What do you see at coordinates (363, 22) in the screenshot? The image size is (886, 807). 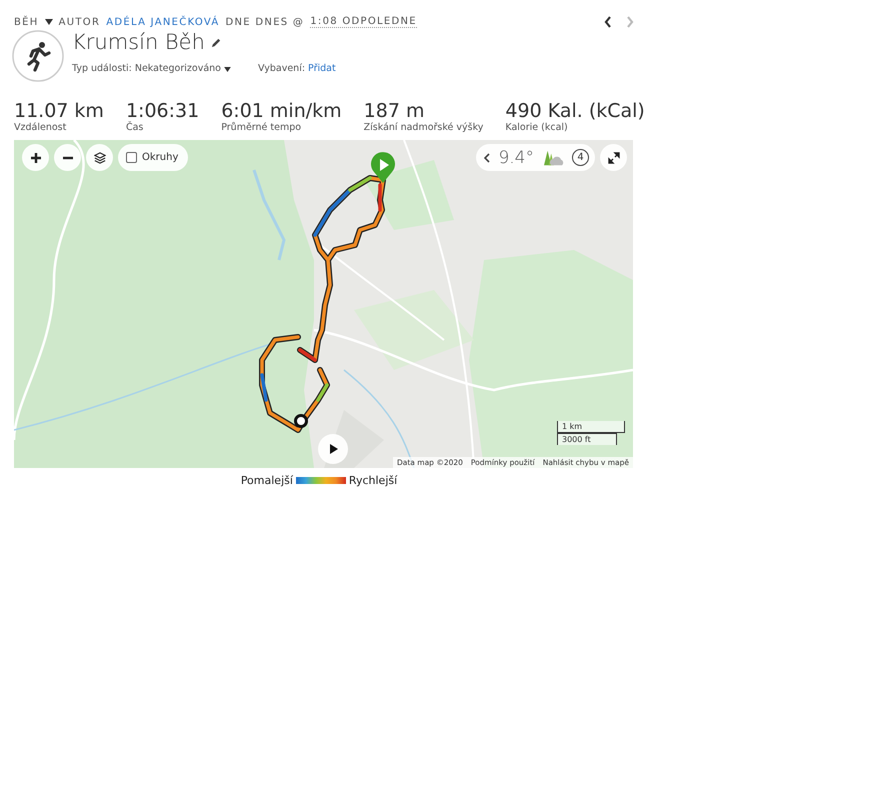 I see `activity-time: 1:08 ODPOLEDNE` at bounding box center [363, 22].